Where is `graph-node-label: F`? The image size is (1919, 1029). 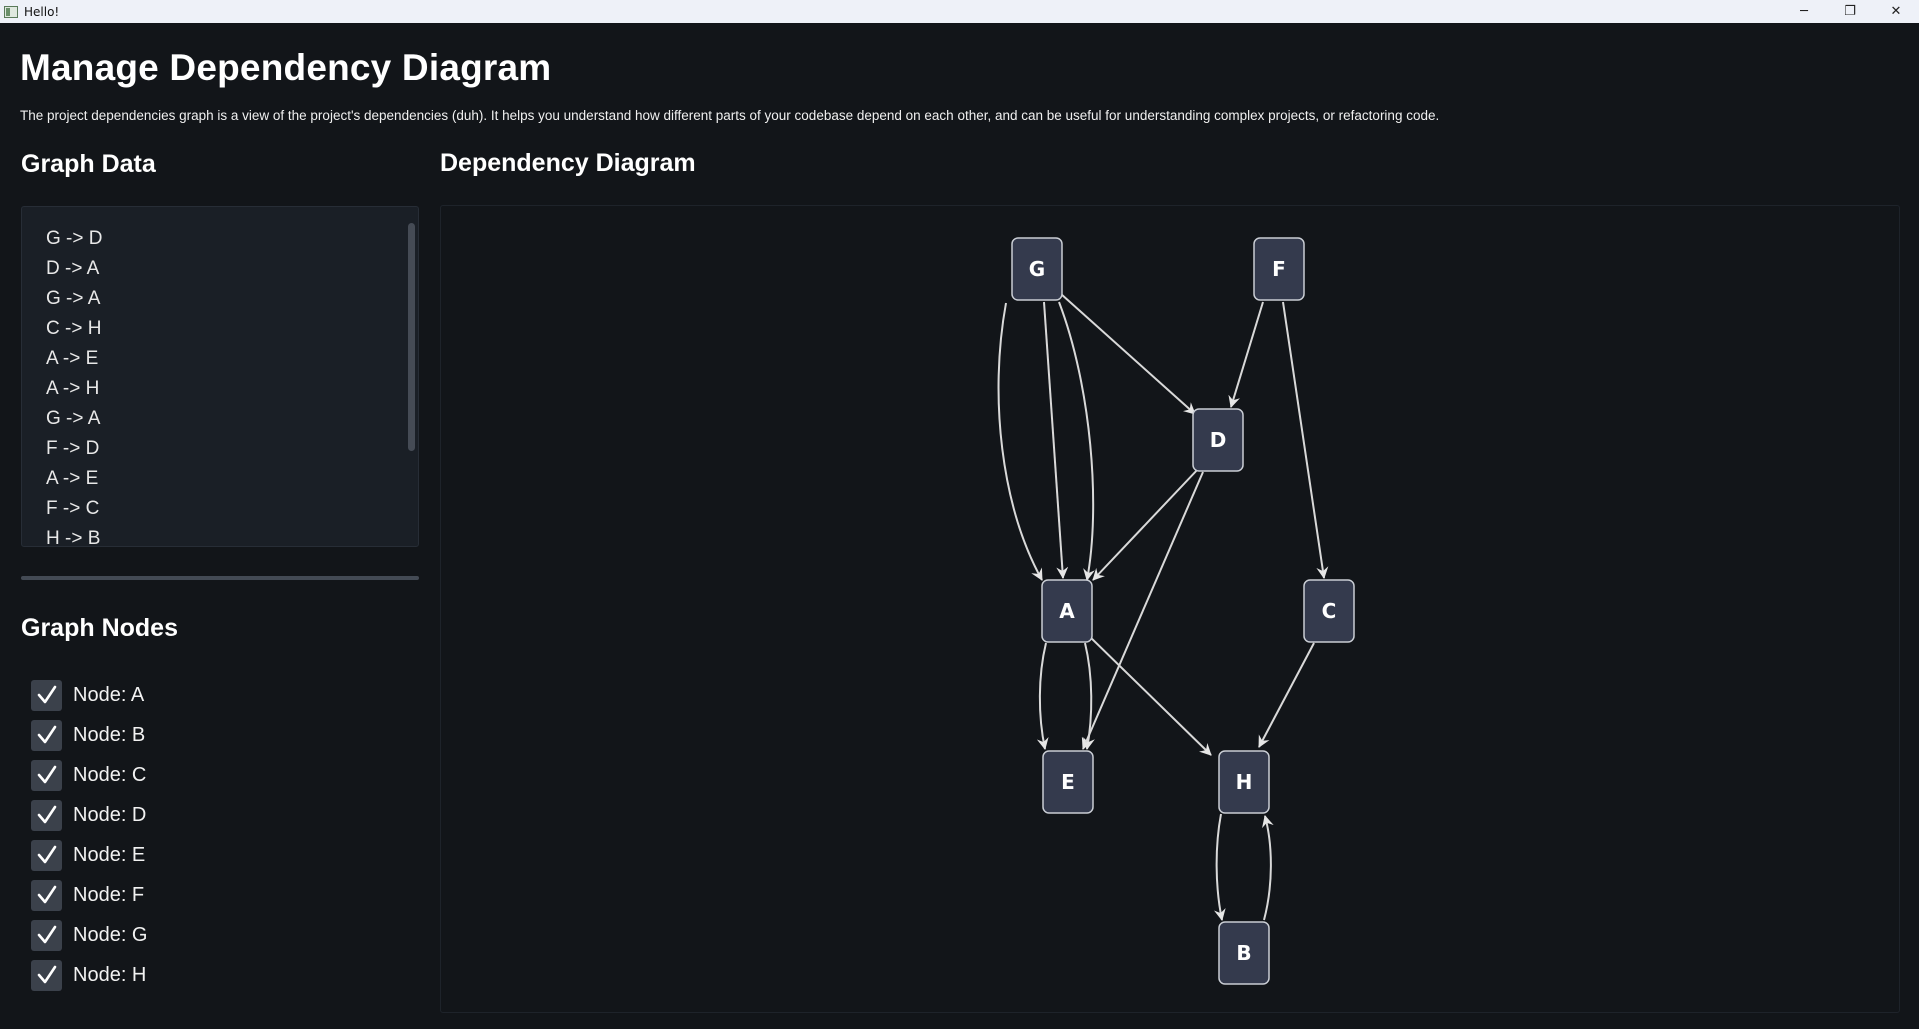 graph-node-label: F is located at coordinates (1279, 269).